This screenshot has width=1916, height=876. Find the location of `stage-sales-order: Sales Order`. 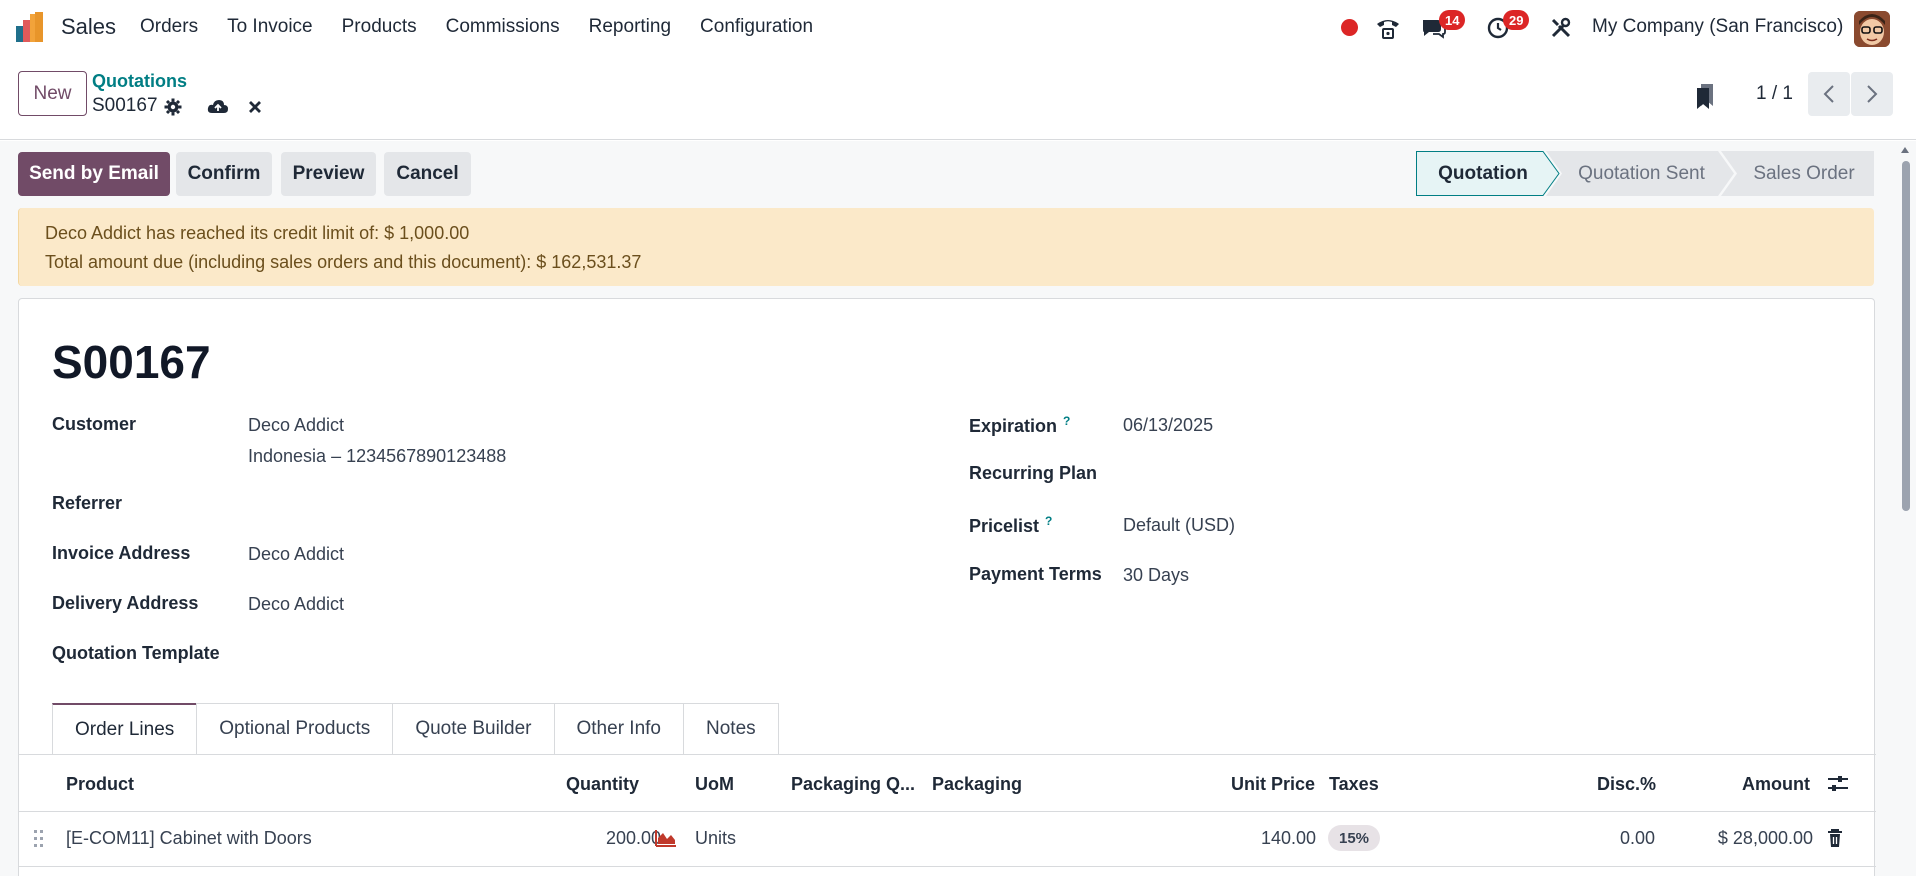

stage-sales-order: Sales Order is located at coordinates (1804, 173).